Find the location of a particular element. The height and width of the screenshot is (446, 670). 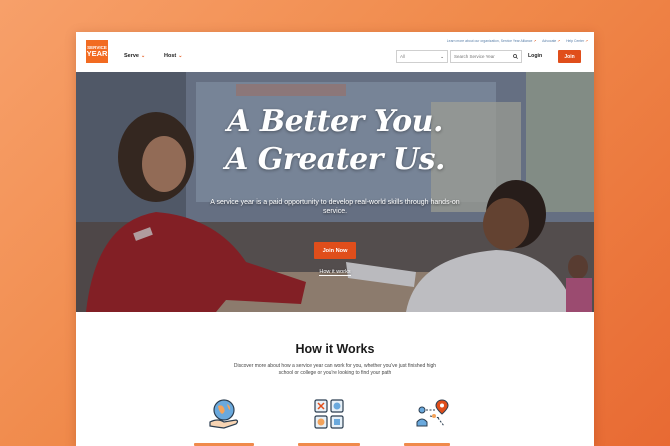

nav-host: Host ⌄ is located at coordinates (173, 56).